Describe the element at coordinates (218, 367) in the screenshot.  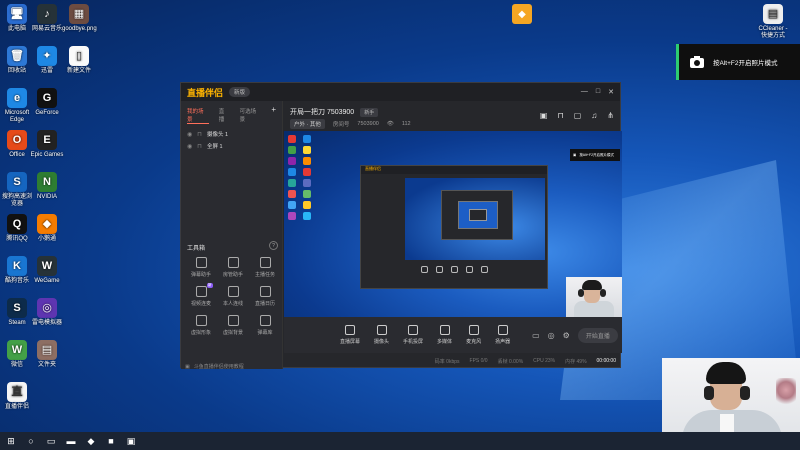
I see `tutorial-label: 斗鱼直播伴侣使用教程` at that location.